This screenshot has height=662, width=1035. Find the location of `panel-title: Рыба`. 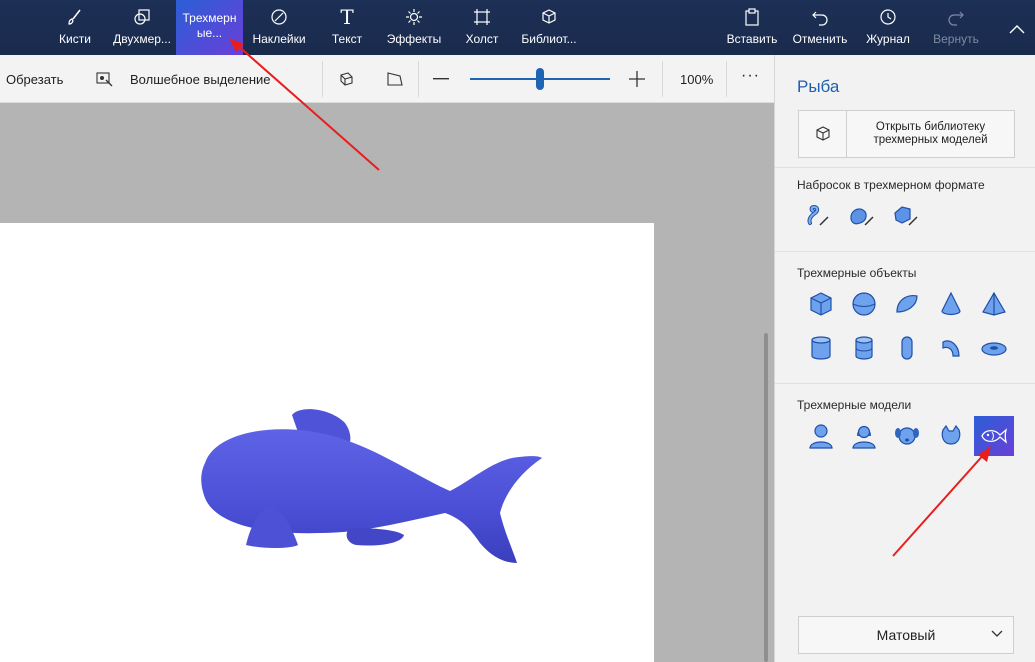

panel-title: Рыба is located at coordinates (818, 86).